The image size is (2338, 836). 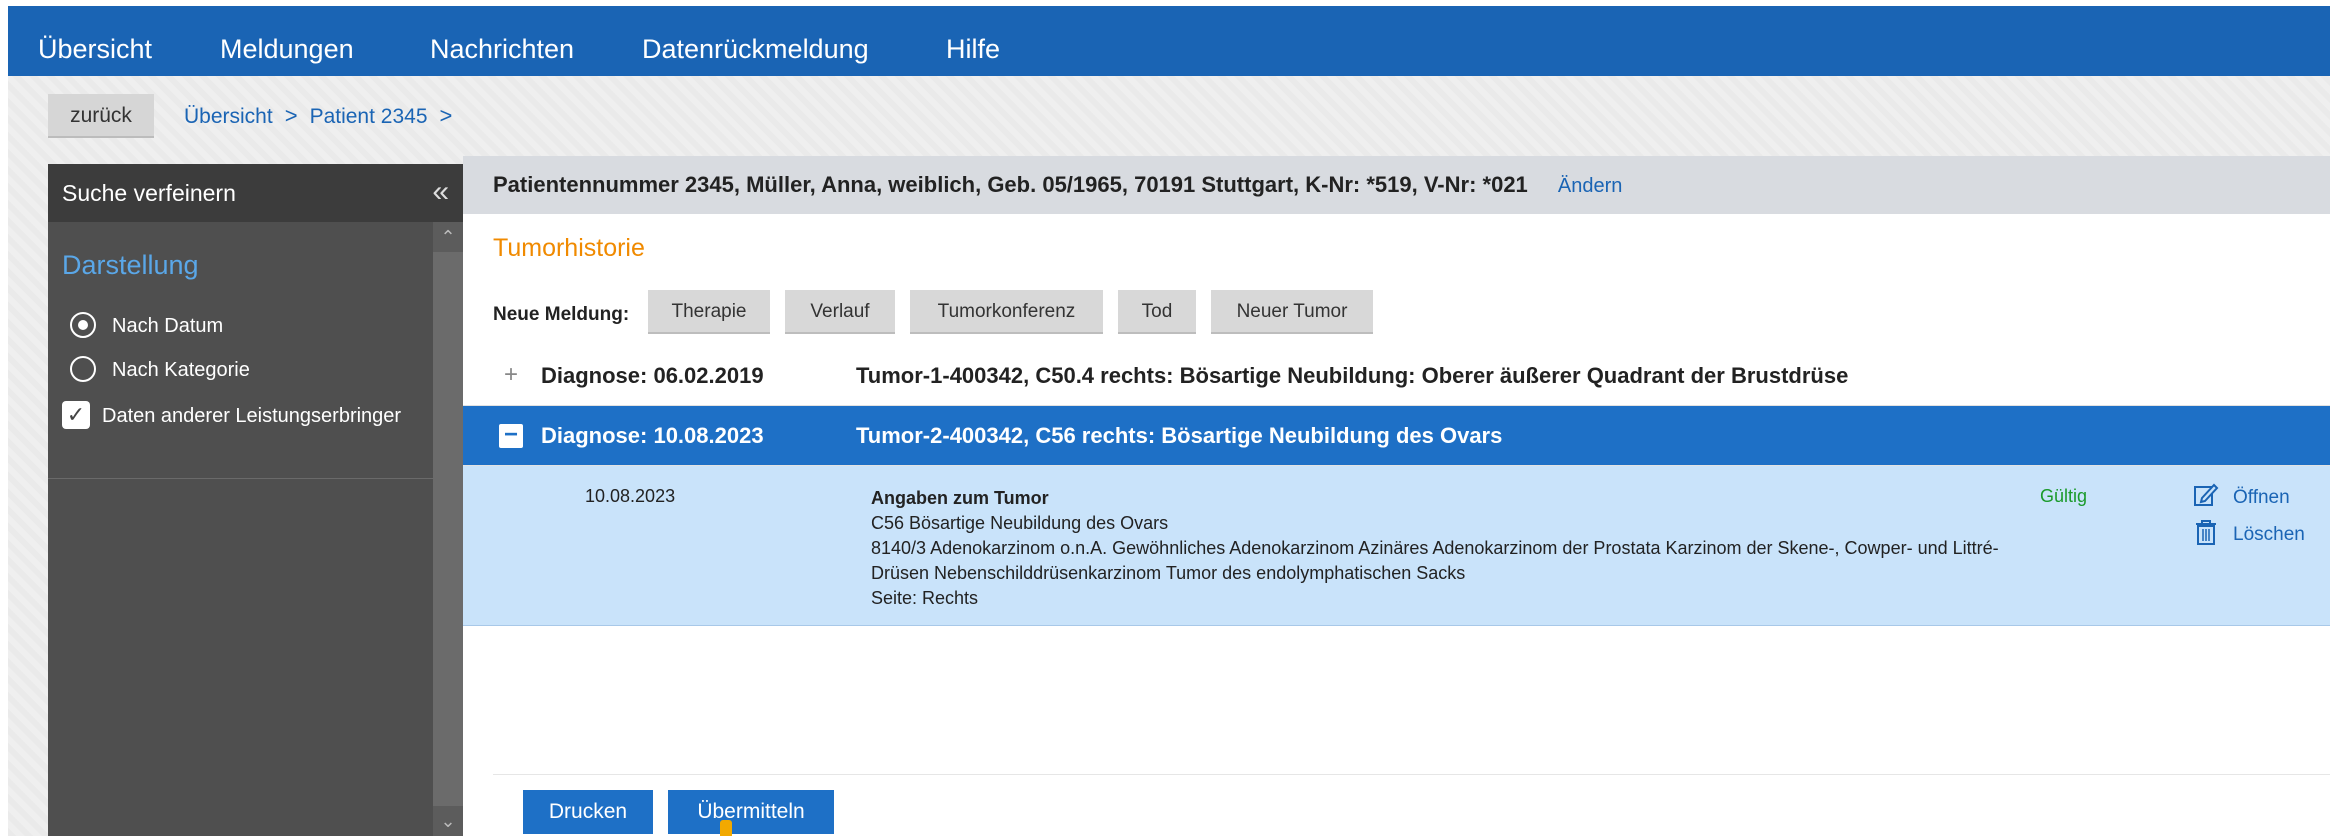 I want to click on detail-line: Seite: Rechts, so click(x=925, y=598).